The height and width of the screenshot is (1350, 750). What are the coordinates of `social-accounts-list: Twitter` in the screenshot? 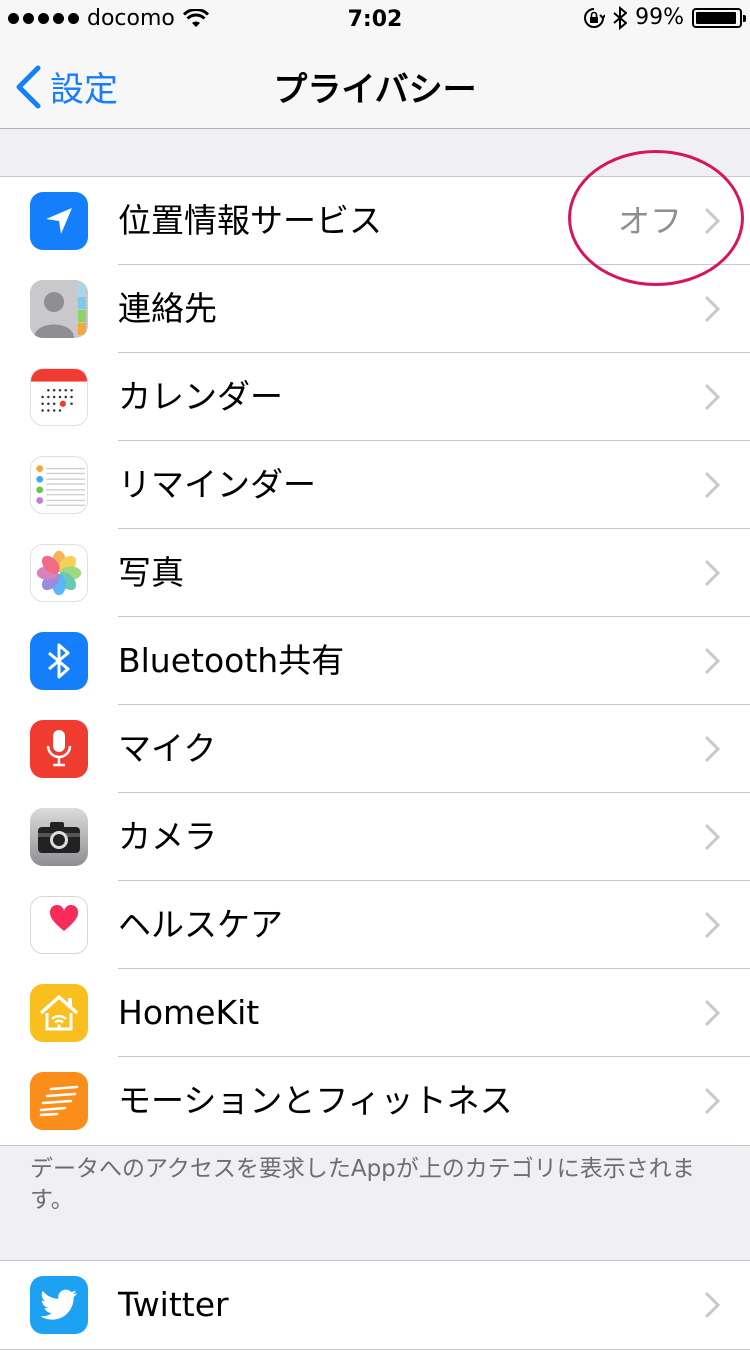 It's located at (375, 1305).